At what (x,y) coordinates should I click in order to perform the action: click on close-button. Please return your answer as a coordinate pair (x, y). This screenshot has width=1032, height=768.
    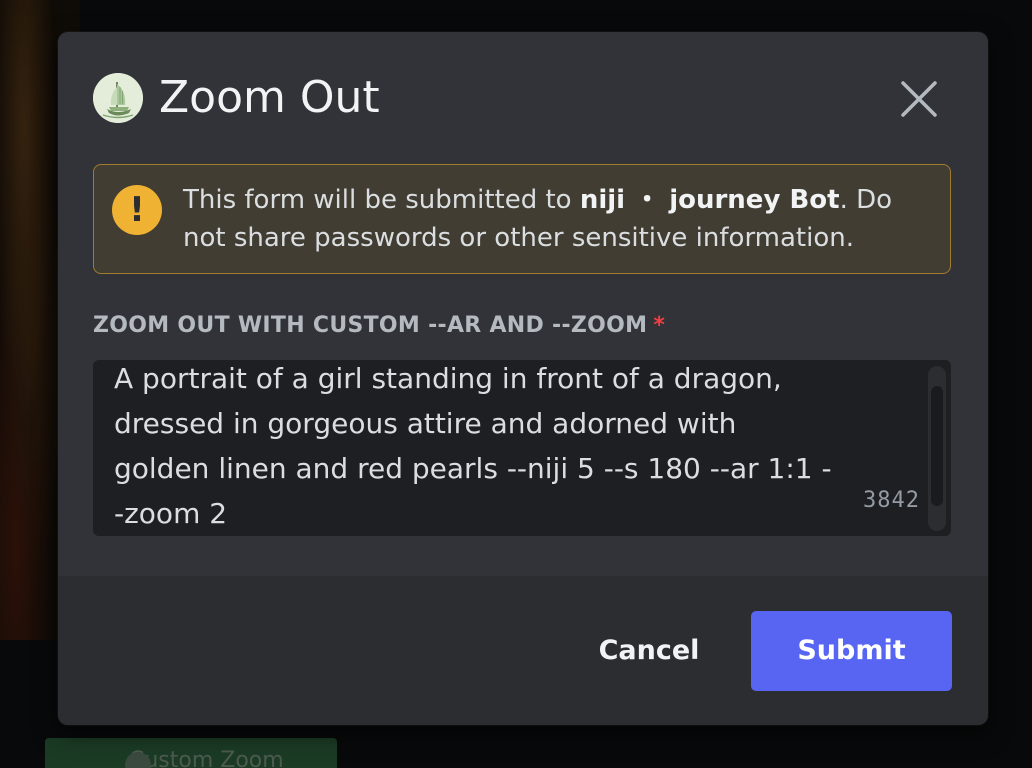
    Looking at the image, I should click on (919, 99).